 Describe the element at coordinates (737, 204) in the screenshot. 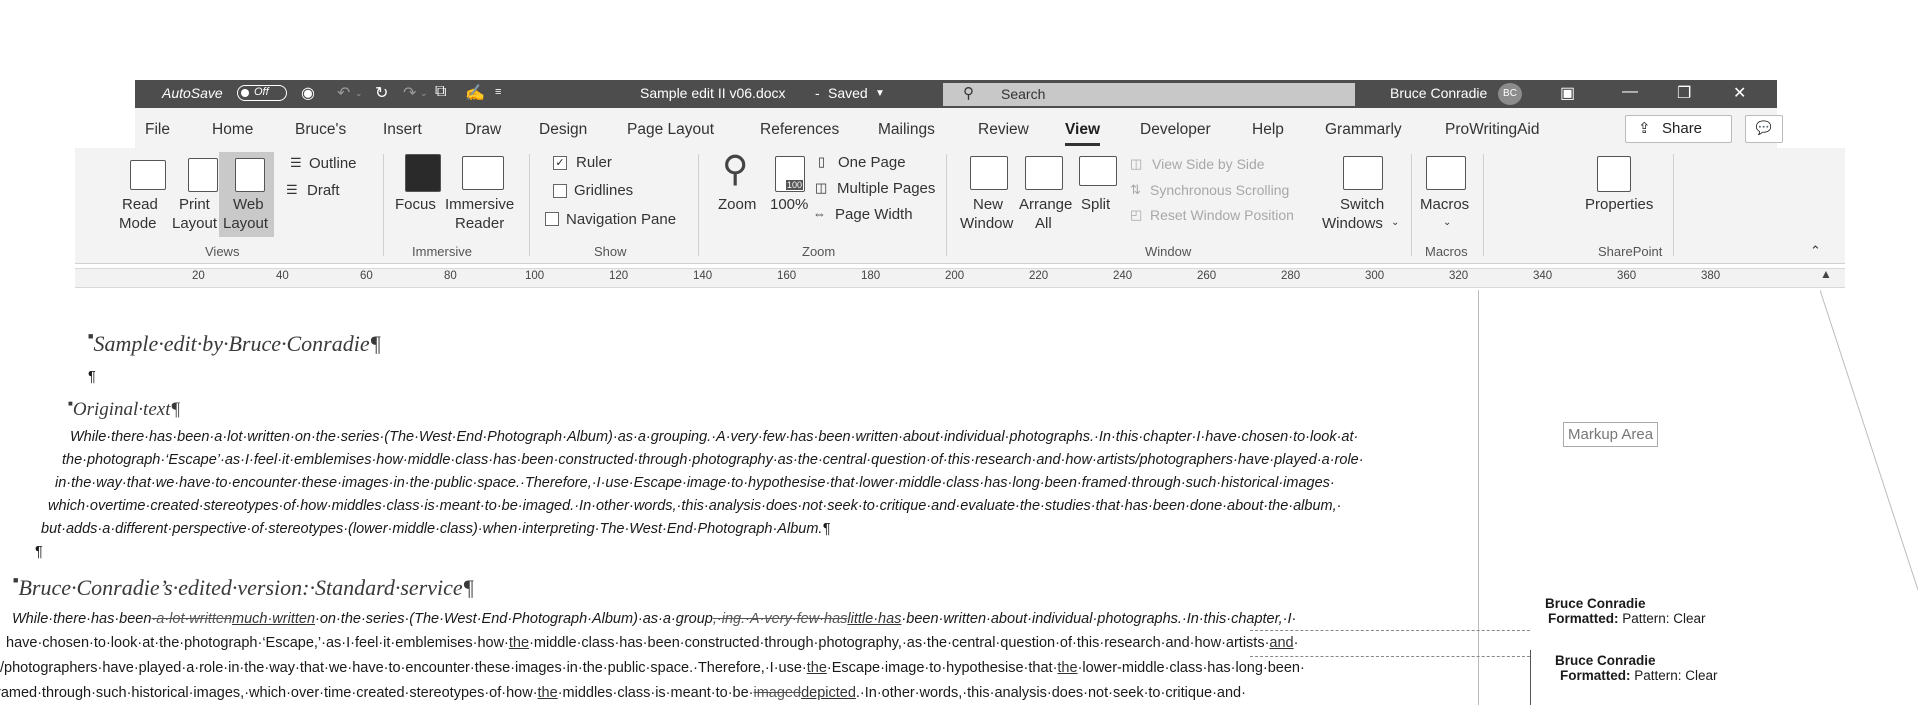

I see `zoom-button: Zoom` at that location.